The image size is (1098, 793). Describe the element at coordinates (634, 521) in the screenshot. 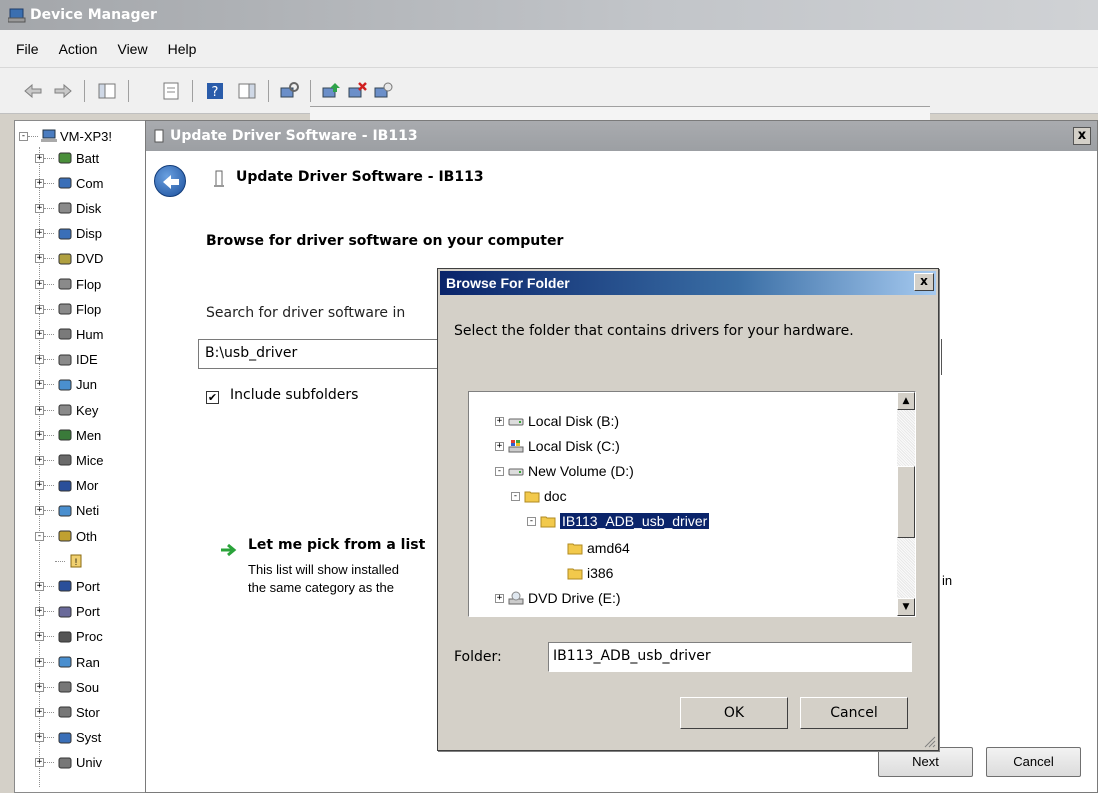

I see `folder-tree-label: IB113_ADB_usb_driver` at that location.